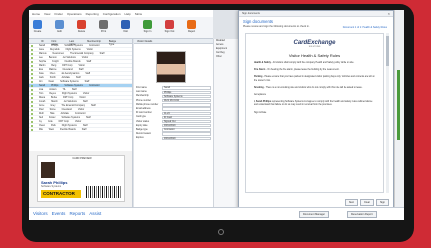  Describe the element at coordinates (82, 53) in the screenshot. I see `grid-cell-company: The Emerald Company` at that location.